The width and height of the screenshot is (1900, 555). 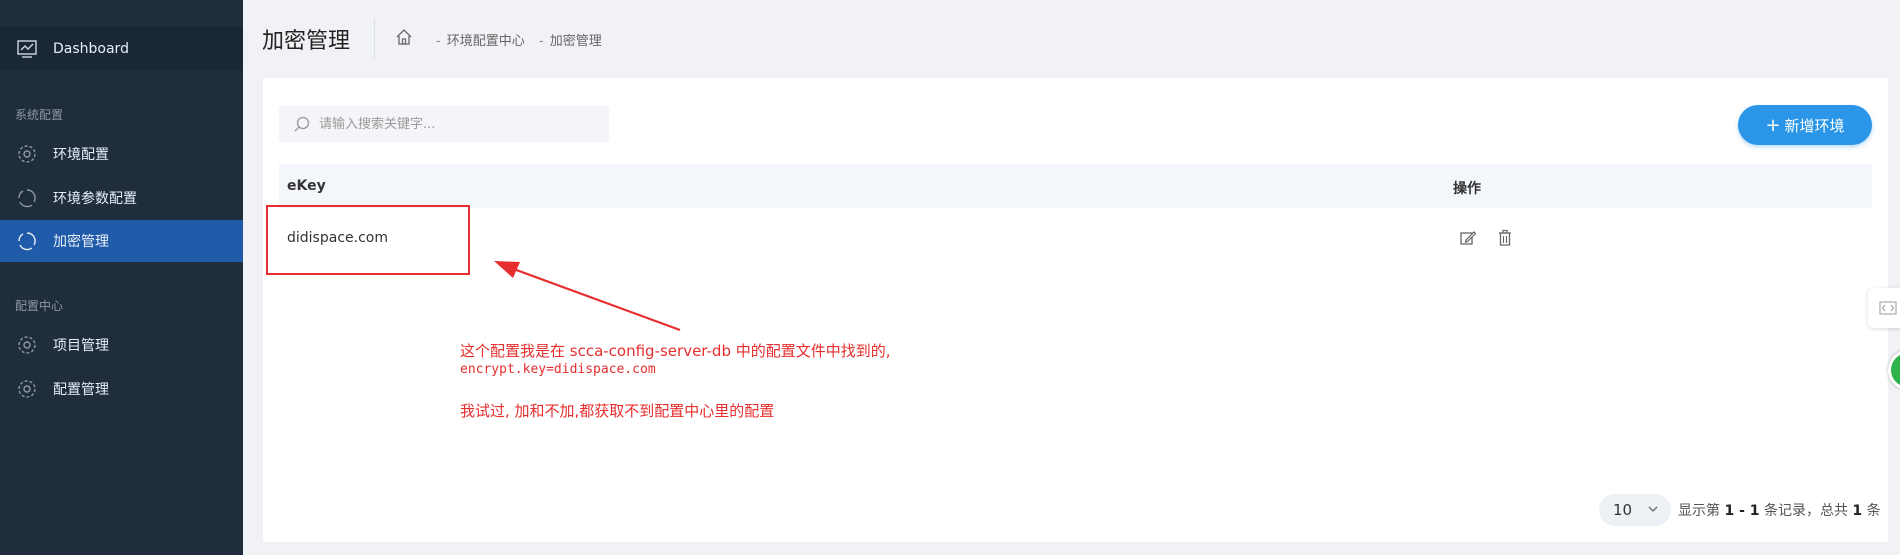 I want to click on sidebar-item-config-mgmt: 配置管理, so click(x=121, y=389).